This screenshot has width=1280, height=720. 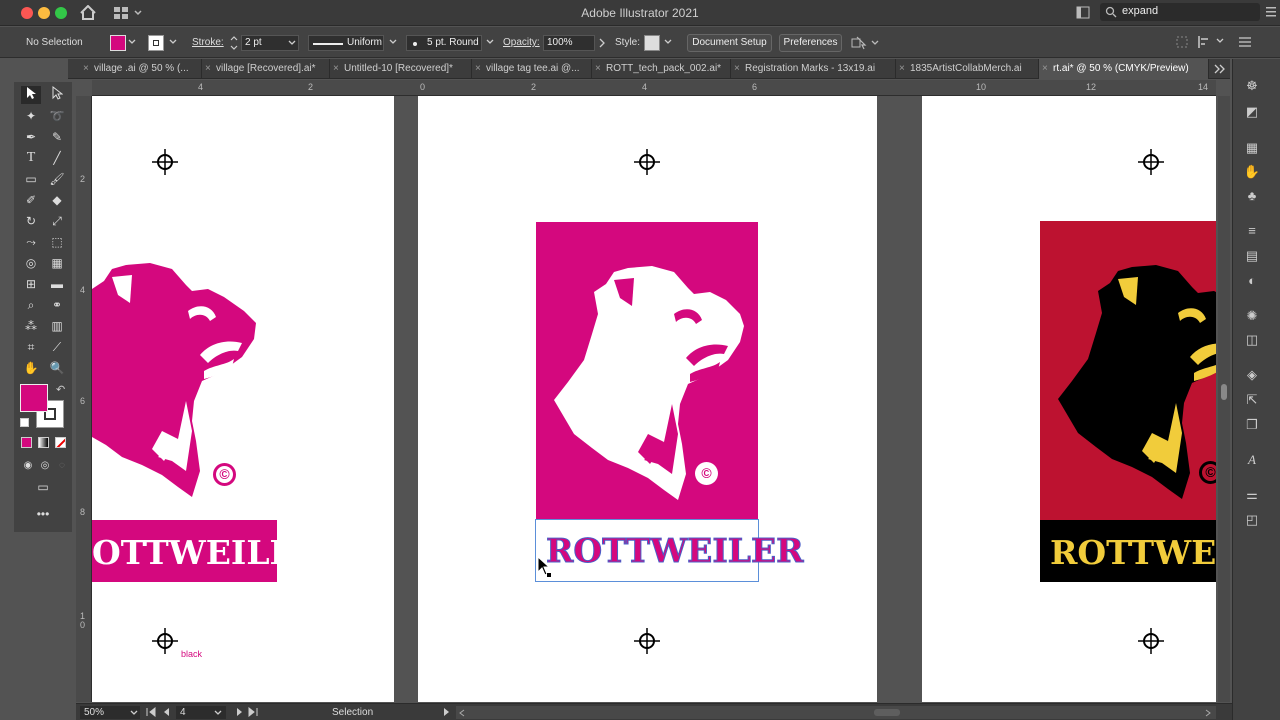 I want to click on mesh-tool-icon: ⊞, so click(x=31, y=284).